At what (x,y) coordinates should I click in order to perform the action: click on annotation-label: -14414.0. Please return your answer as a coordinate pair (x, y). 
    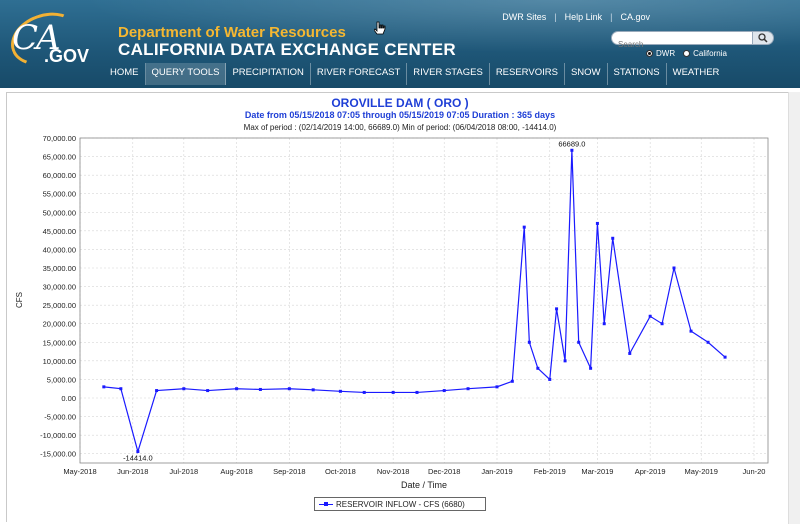
    Looking at the image, I should click on (138, 458).